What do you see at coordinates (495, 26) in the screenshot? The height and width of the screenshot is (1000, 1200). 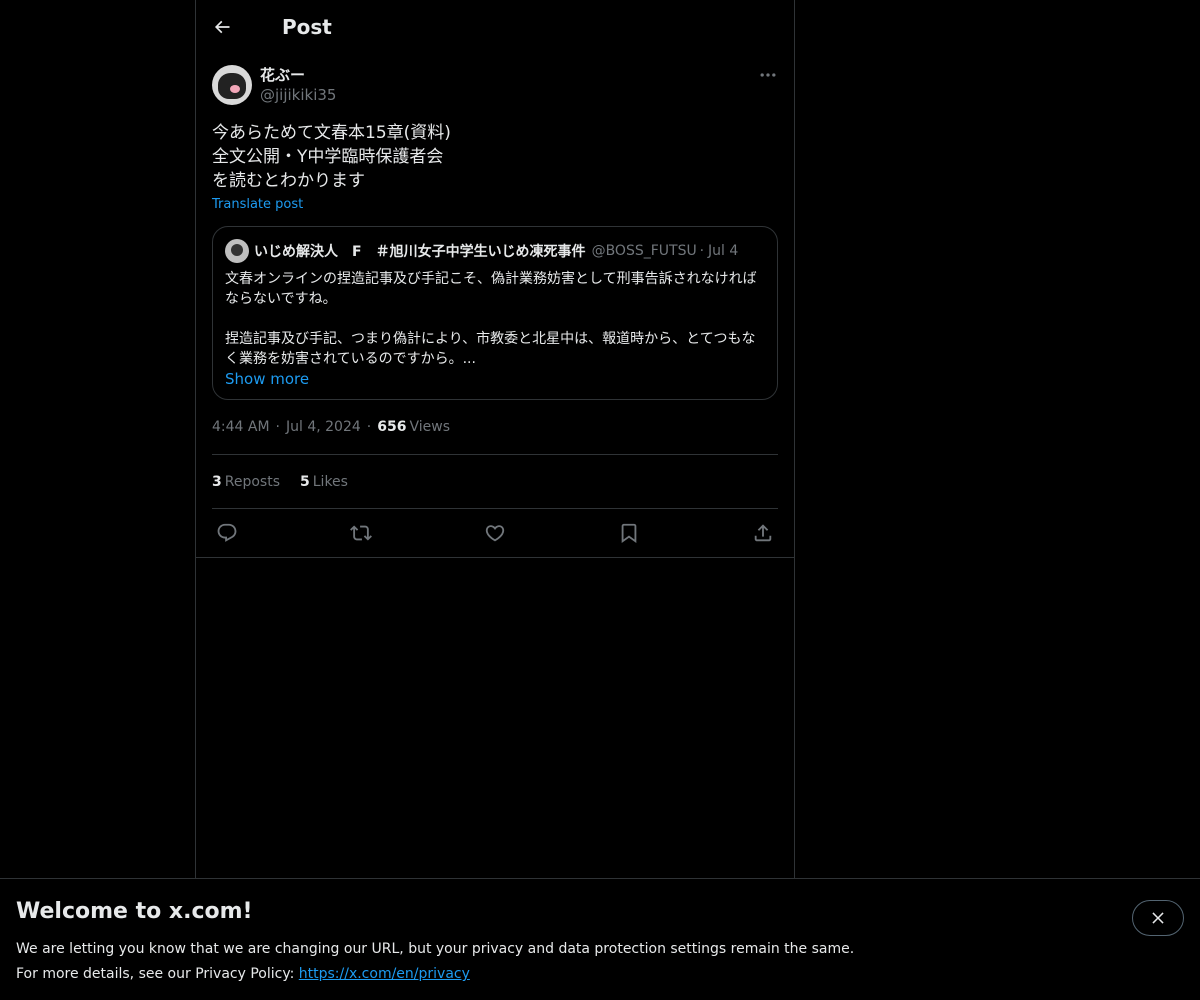 I see `page-header: Post` at bounding box center [495, 26].